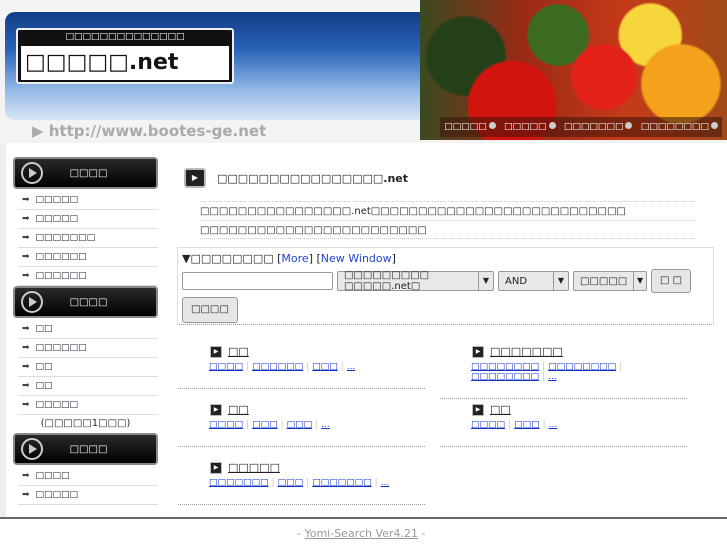  I want to click on search-input, so click(257, 281).